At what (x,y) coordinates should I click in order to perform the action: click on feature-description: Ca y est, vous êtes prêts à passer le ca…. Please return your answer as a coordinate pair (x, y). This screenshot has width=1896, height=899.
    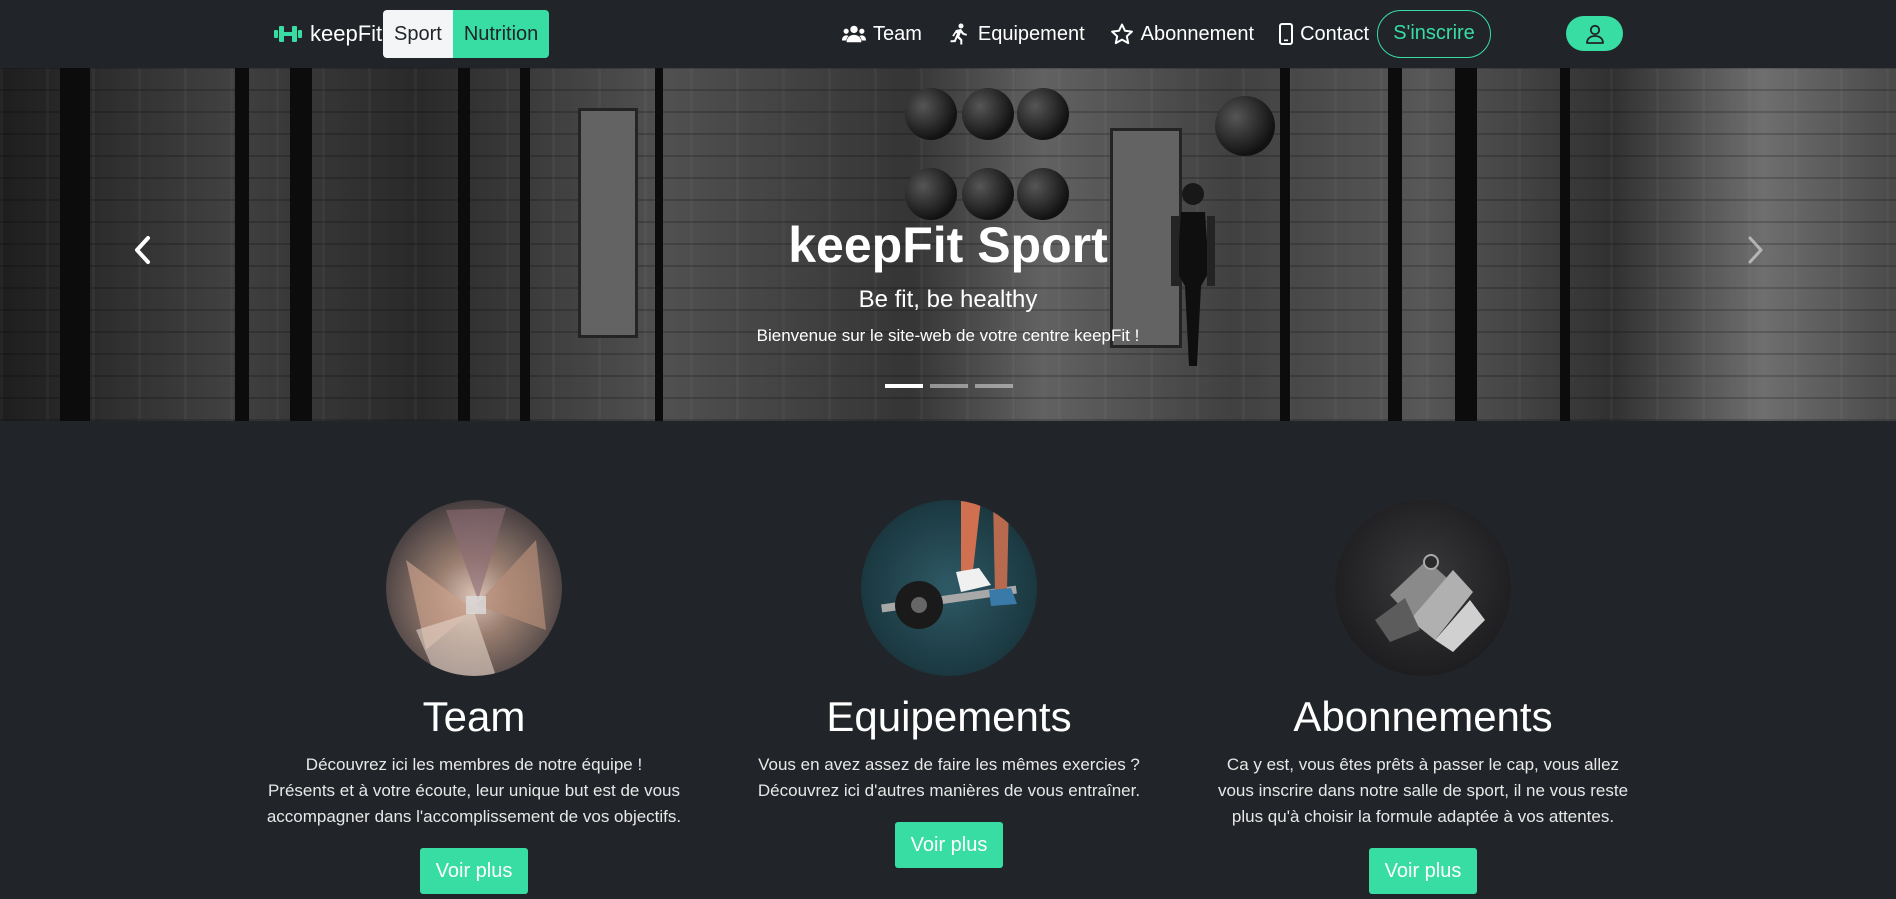
    Looking at the image, I should click on (1423, 791).